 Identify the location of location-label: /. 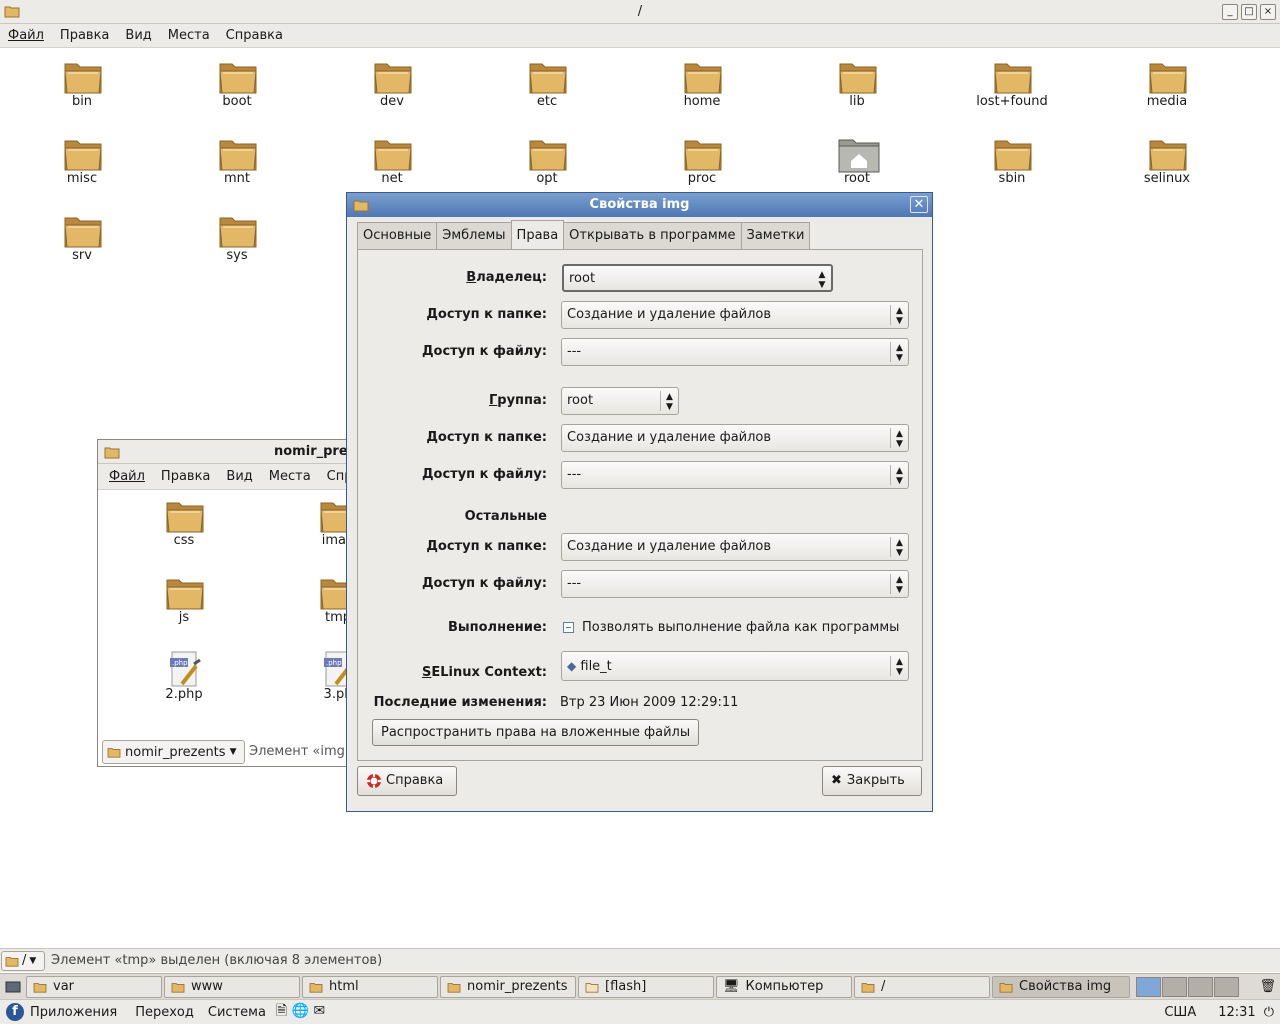
(24, 960).